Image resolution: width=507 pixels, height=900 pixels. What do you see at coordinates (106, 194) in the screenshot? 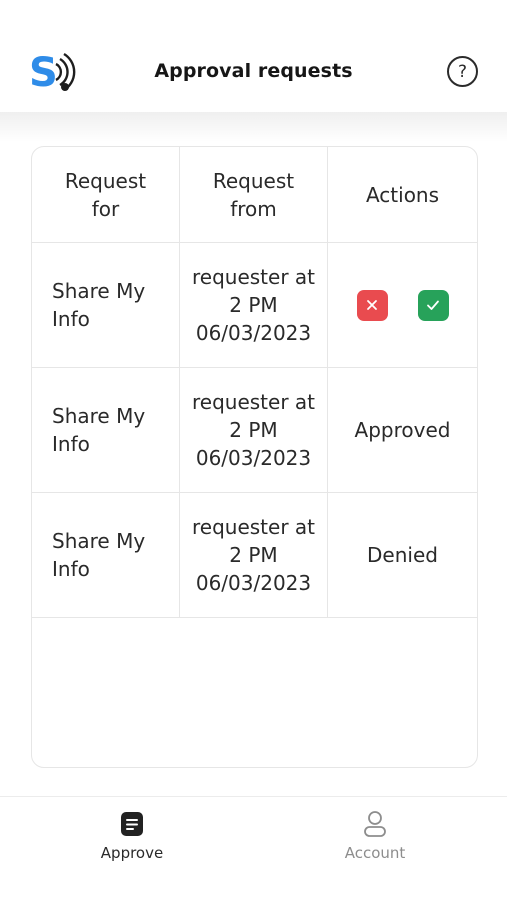
I see `column-header-request-for: Request for` at bounding box center [106, 194].